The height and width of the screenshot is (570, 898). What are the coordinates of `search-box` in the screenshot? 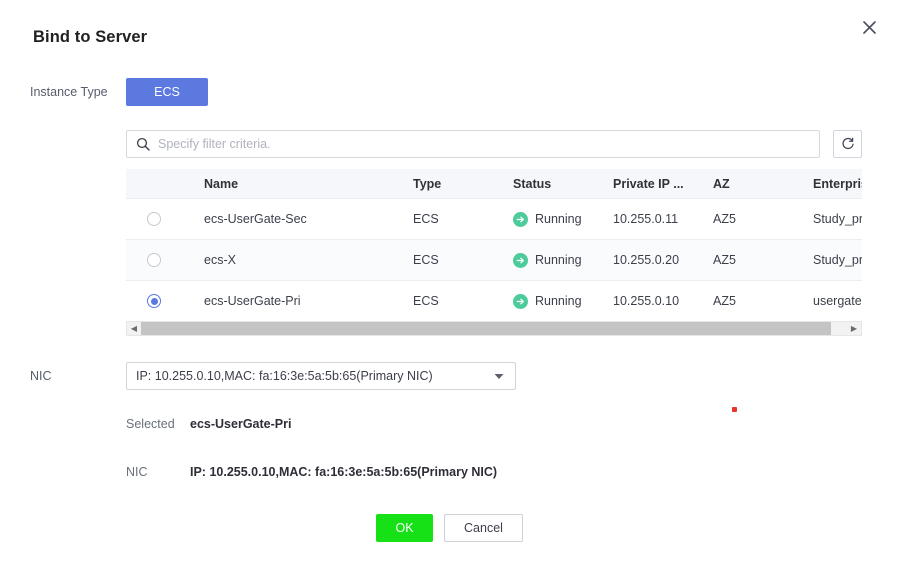 It's located at (473, 144).